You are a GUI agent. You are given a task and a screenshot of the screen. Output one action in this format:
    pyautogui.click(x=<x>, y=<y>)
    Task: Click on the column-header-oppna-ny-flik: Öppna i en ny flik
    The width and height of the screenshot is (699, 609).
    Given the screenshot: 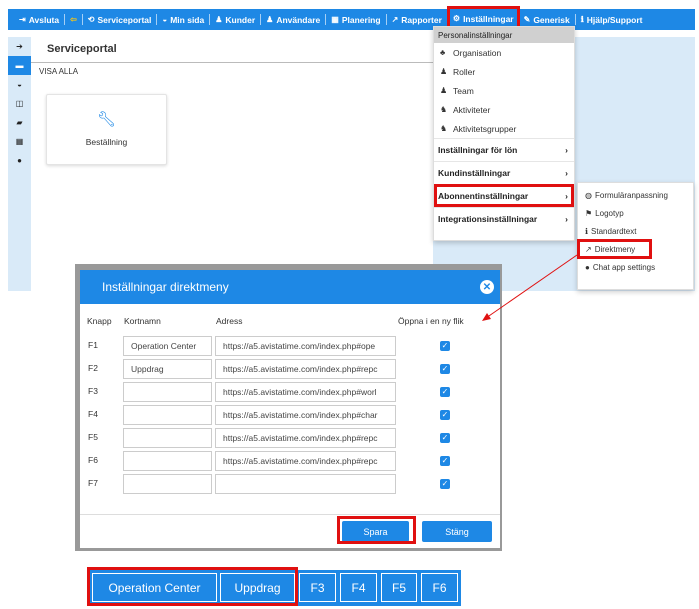 What is the action you would take?
    pyautogui.click(x=431, y=321)
    